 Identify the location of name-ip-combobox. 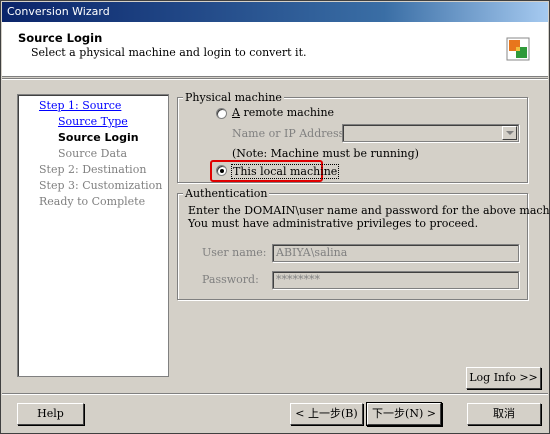
(430, 133).